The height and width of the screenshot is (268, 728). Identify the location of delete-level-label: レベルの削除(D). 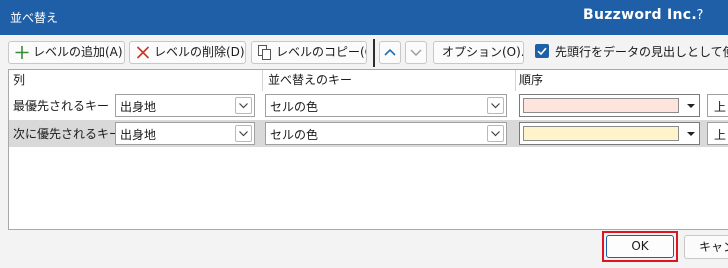
(199, 52).